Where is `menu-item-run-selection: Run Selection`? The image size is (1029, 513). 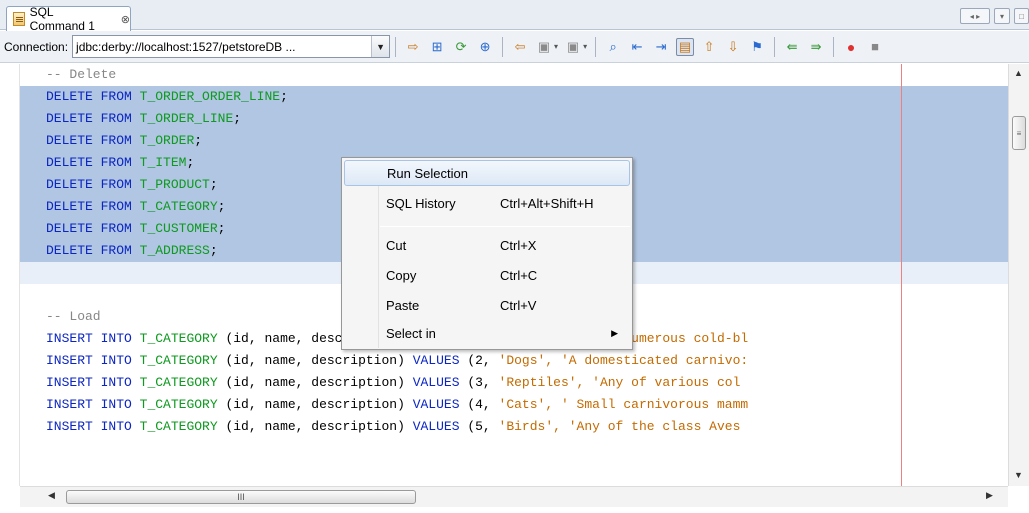 menu-item-run-selection: Run Selection is located at coordinates (487, 173).